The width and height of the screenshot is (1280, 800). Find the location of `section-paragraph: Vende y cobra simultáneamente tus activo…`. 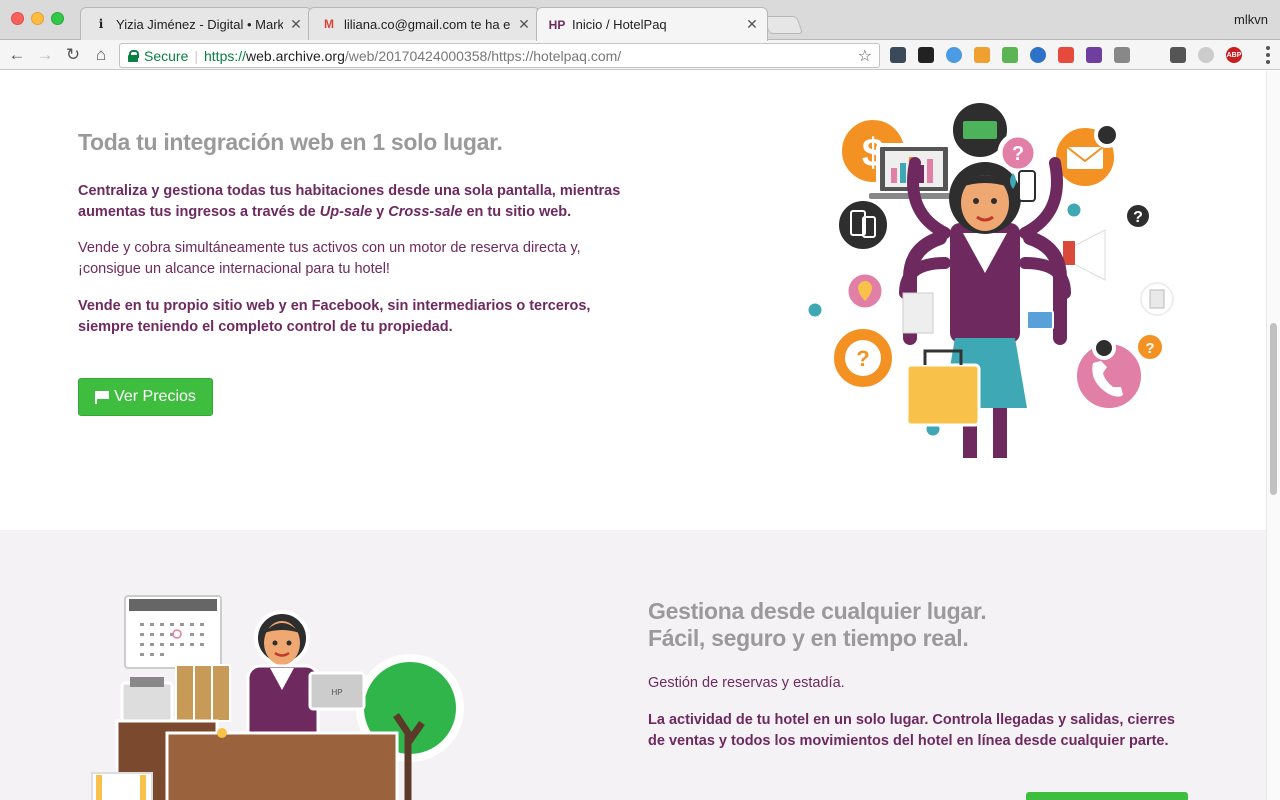

section-paragraph: Vende y cobra simultáneamente tus activo… is located at coordinates (329, 258).